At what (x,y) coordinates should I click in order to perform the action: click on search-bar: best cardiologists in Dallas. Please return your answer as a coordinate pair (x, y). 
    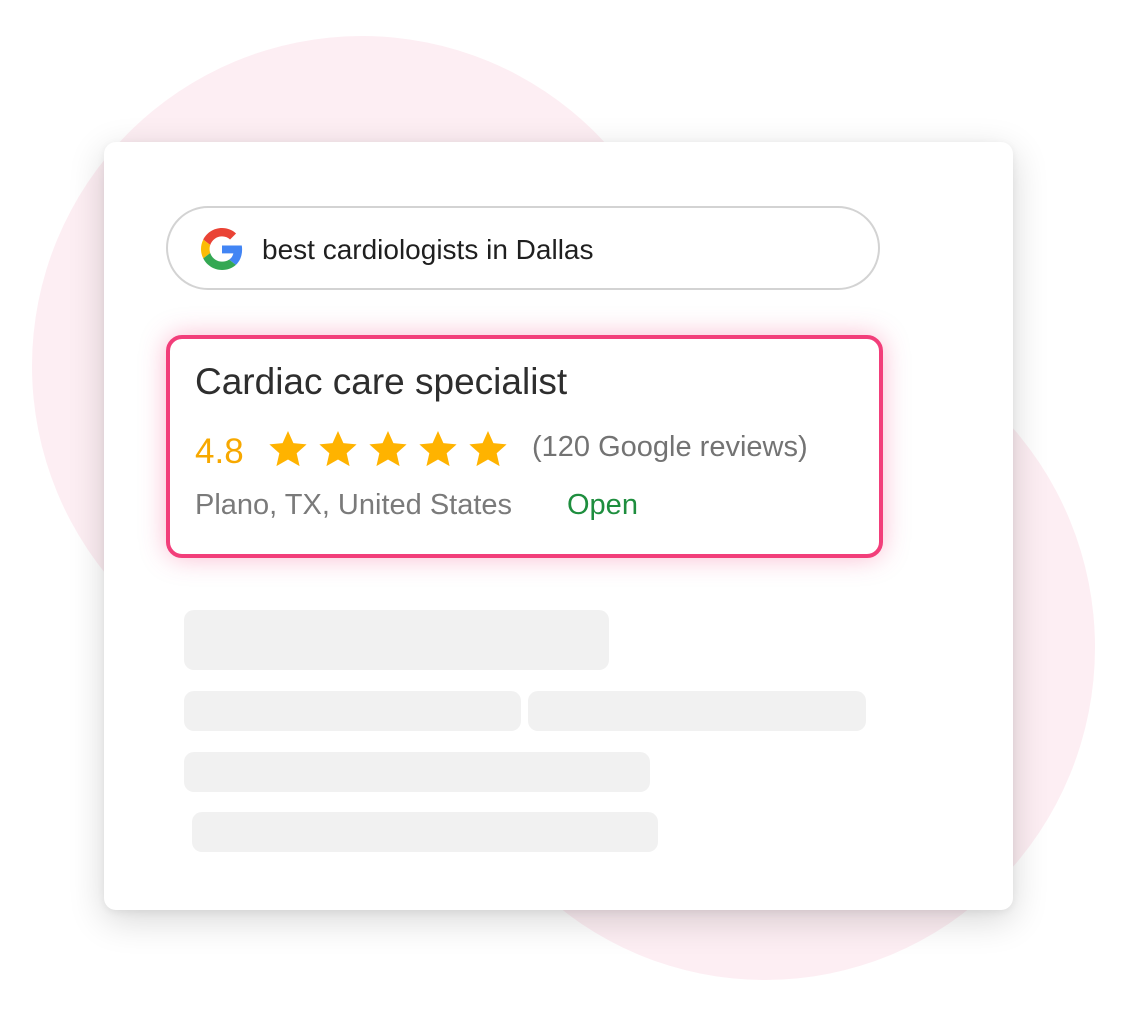
    Looking at the image, I should click on (523, 248).